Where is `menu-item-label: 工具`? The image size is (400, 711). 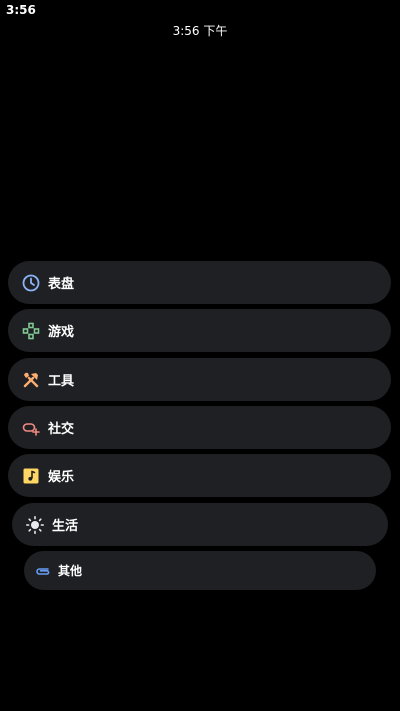
menu-item-label: 工具 is located at coordinates (61, 381).